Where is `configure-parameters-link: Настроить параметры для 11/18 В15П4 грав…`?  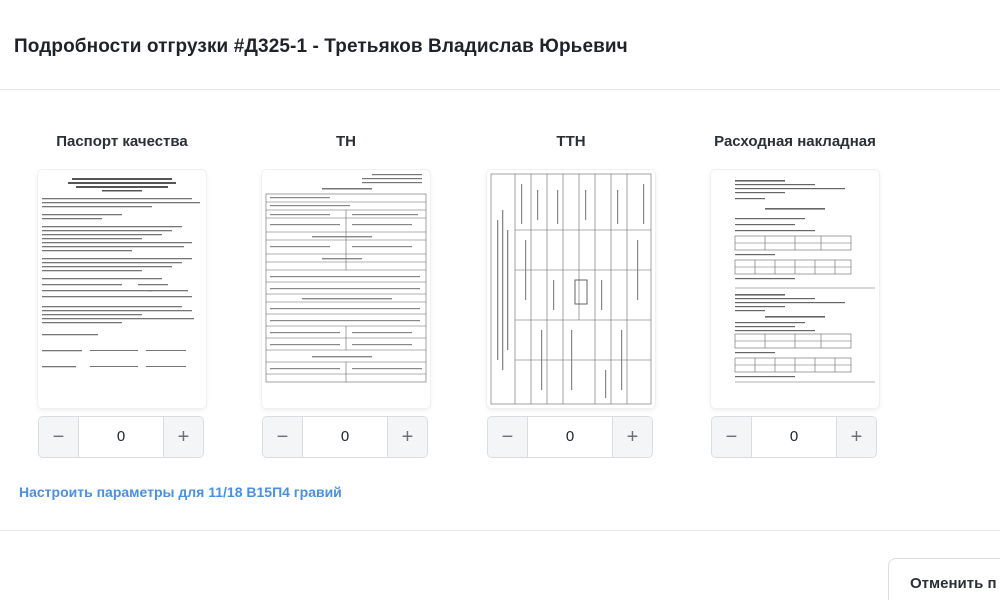 configure-parameters-link: Настроить параметры для 11/18 В15П4 грав… is located at coordinates (180, 492).